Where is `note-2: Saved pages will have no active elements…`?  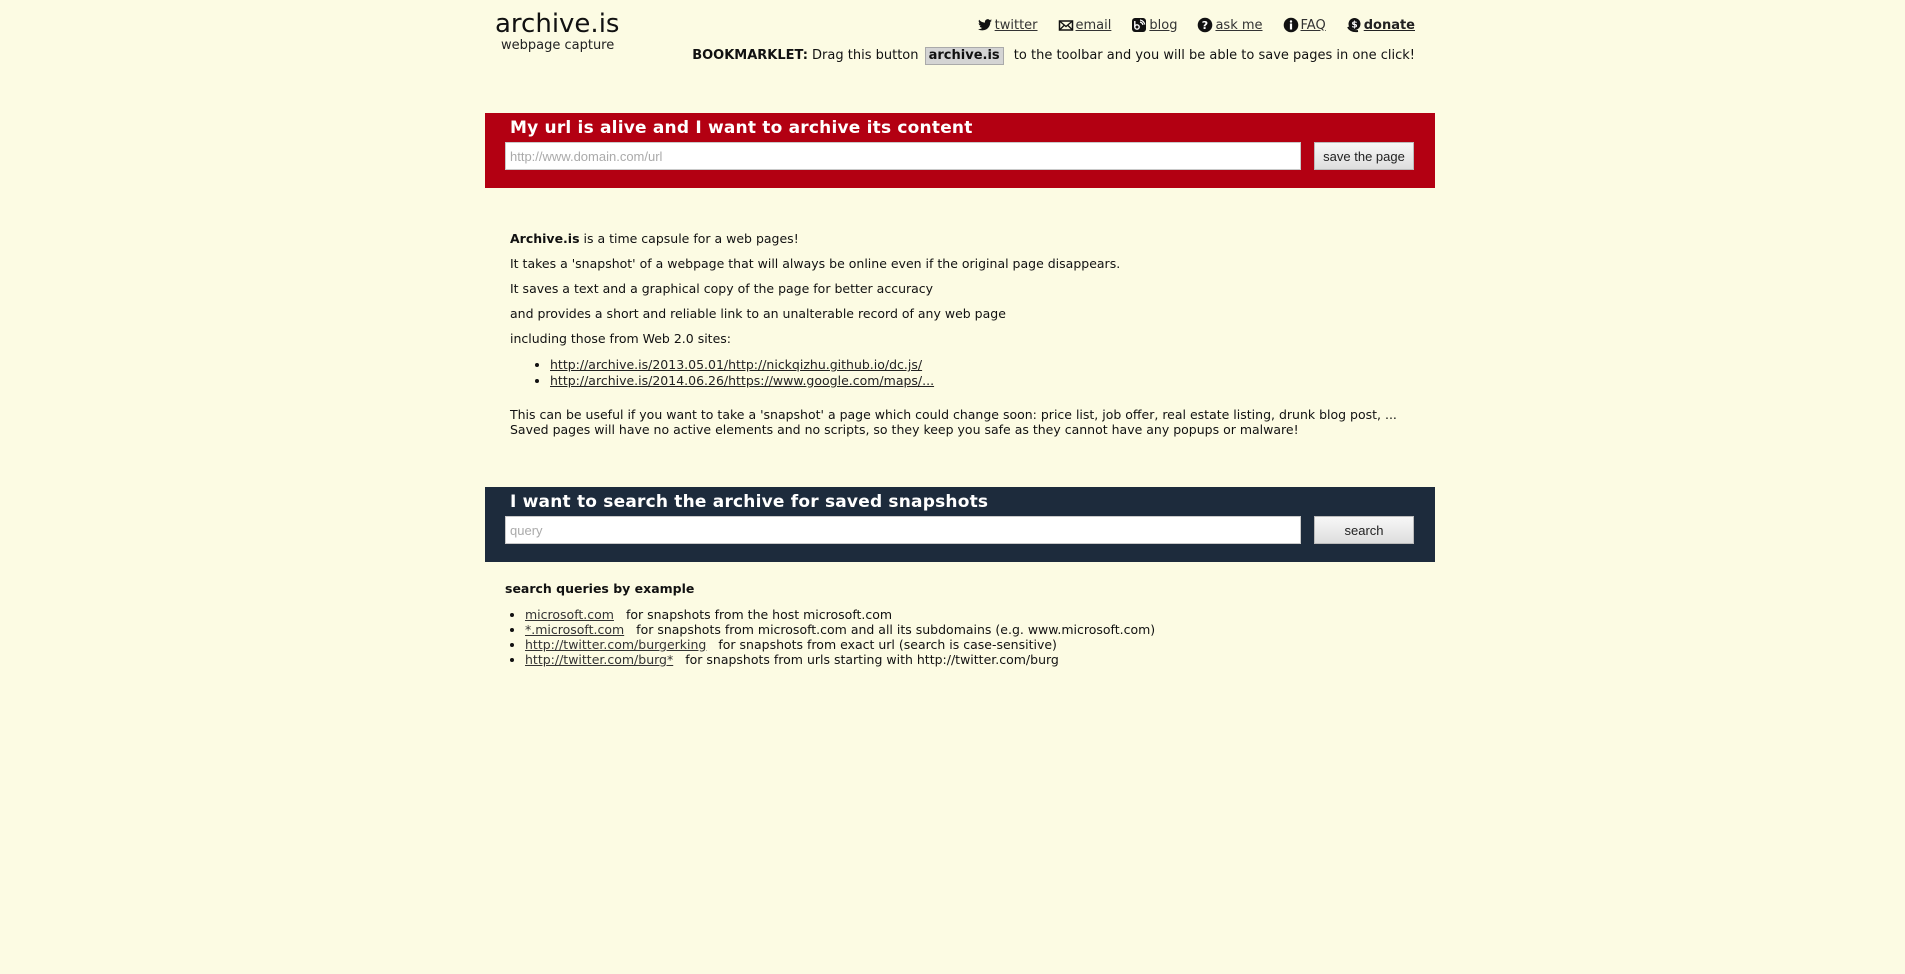
note-2: Saved pages will have no active elements… is located at coordinates (904, 429).